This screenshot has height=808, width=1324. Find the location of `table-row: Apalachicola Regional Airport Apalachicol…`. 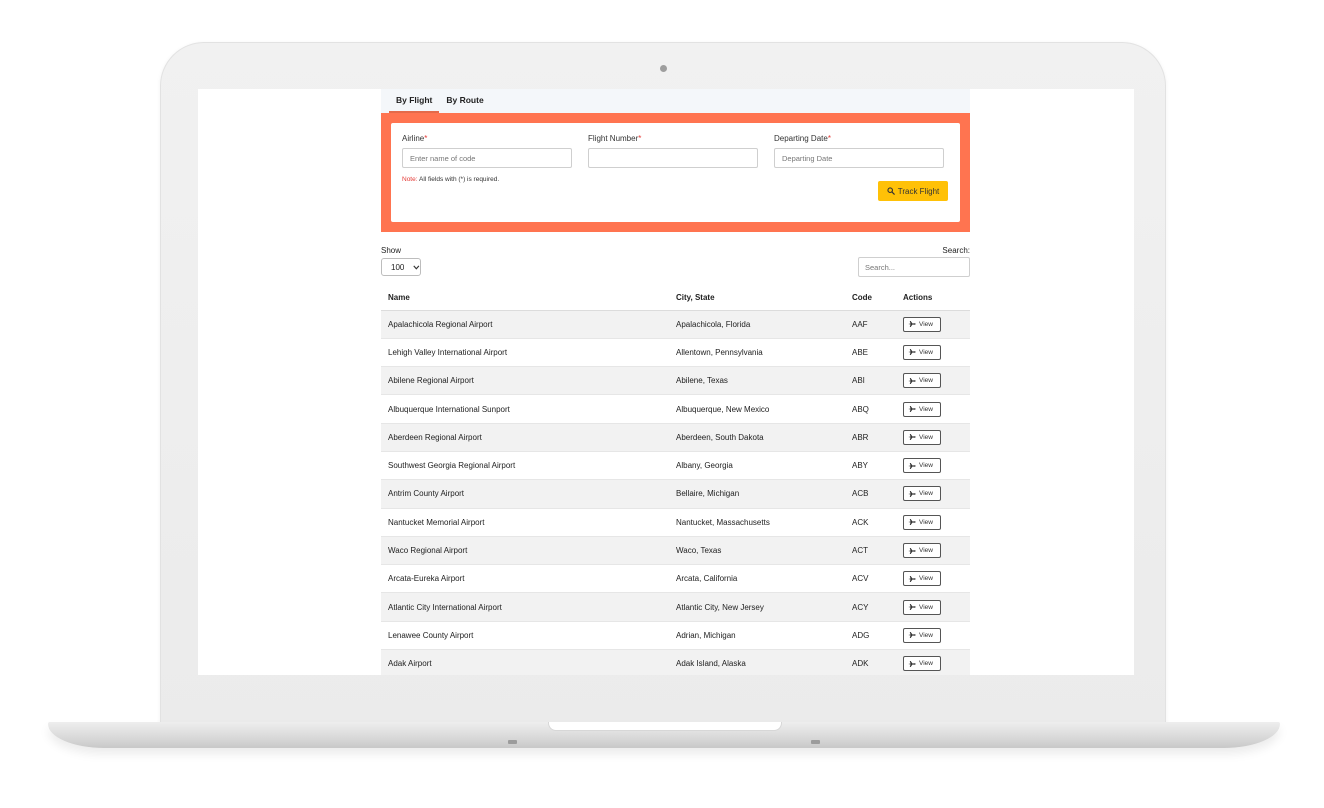

table-row: Apalachicola Regional Airport Apalachicol… is located at coordinates (675, 324).